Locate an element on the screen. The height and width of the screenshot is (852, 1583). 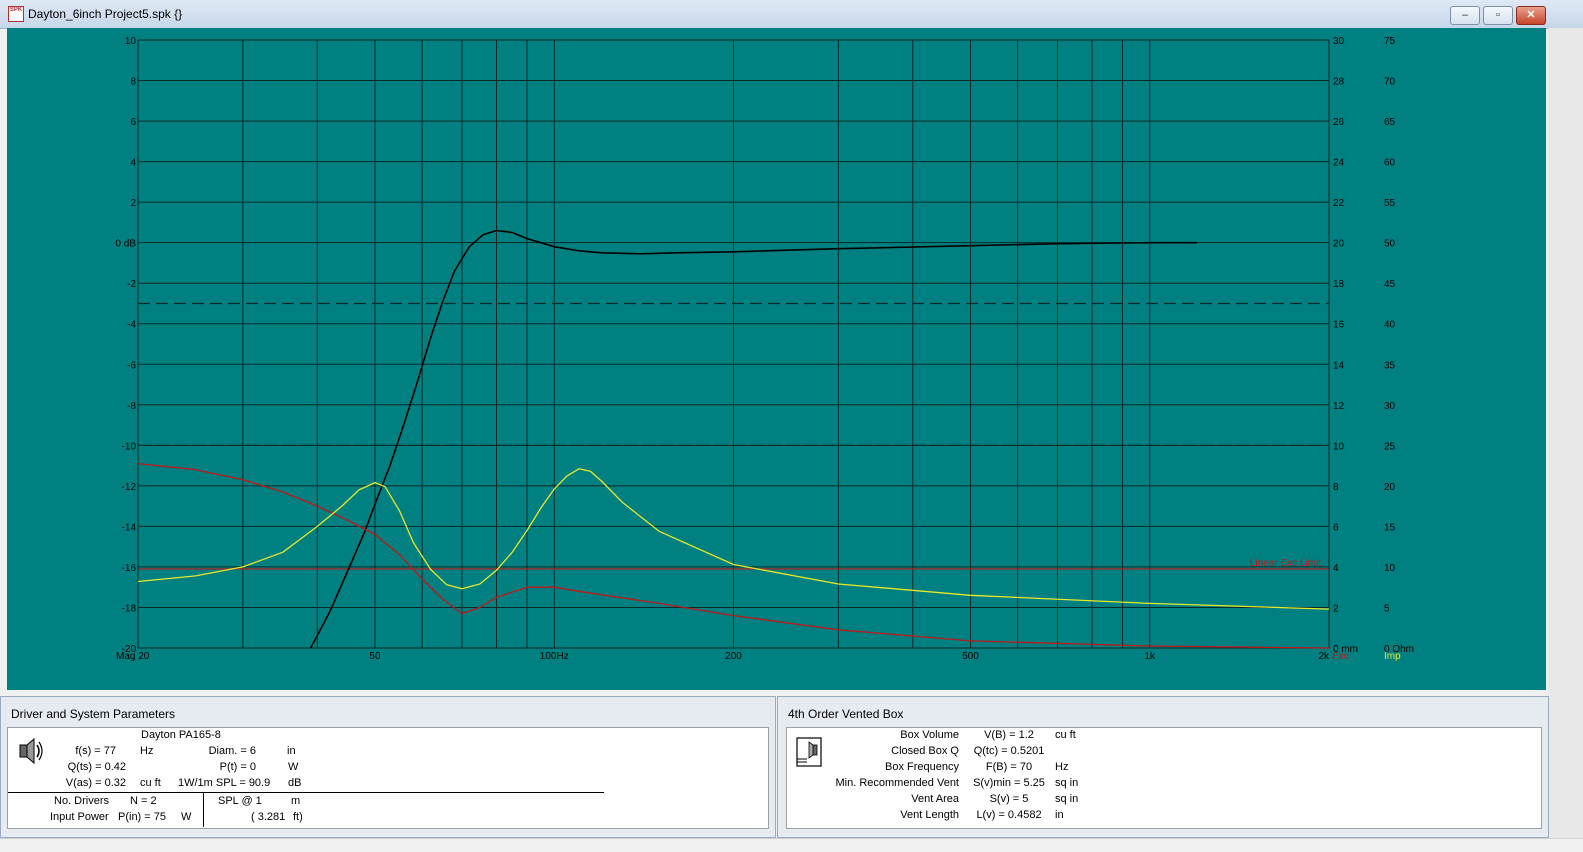
db-tick-label: -8 is located at coordinates (131, 406).